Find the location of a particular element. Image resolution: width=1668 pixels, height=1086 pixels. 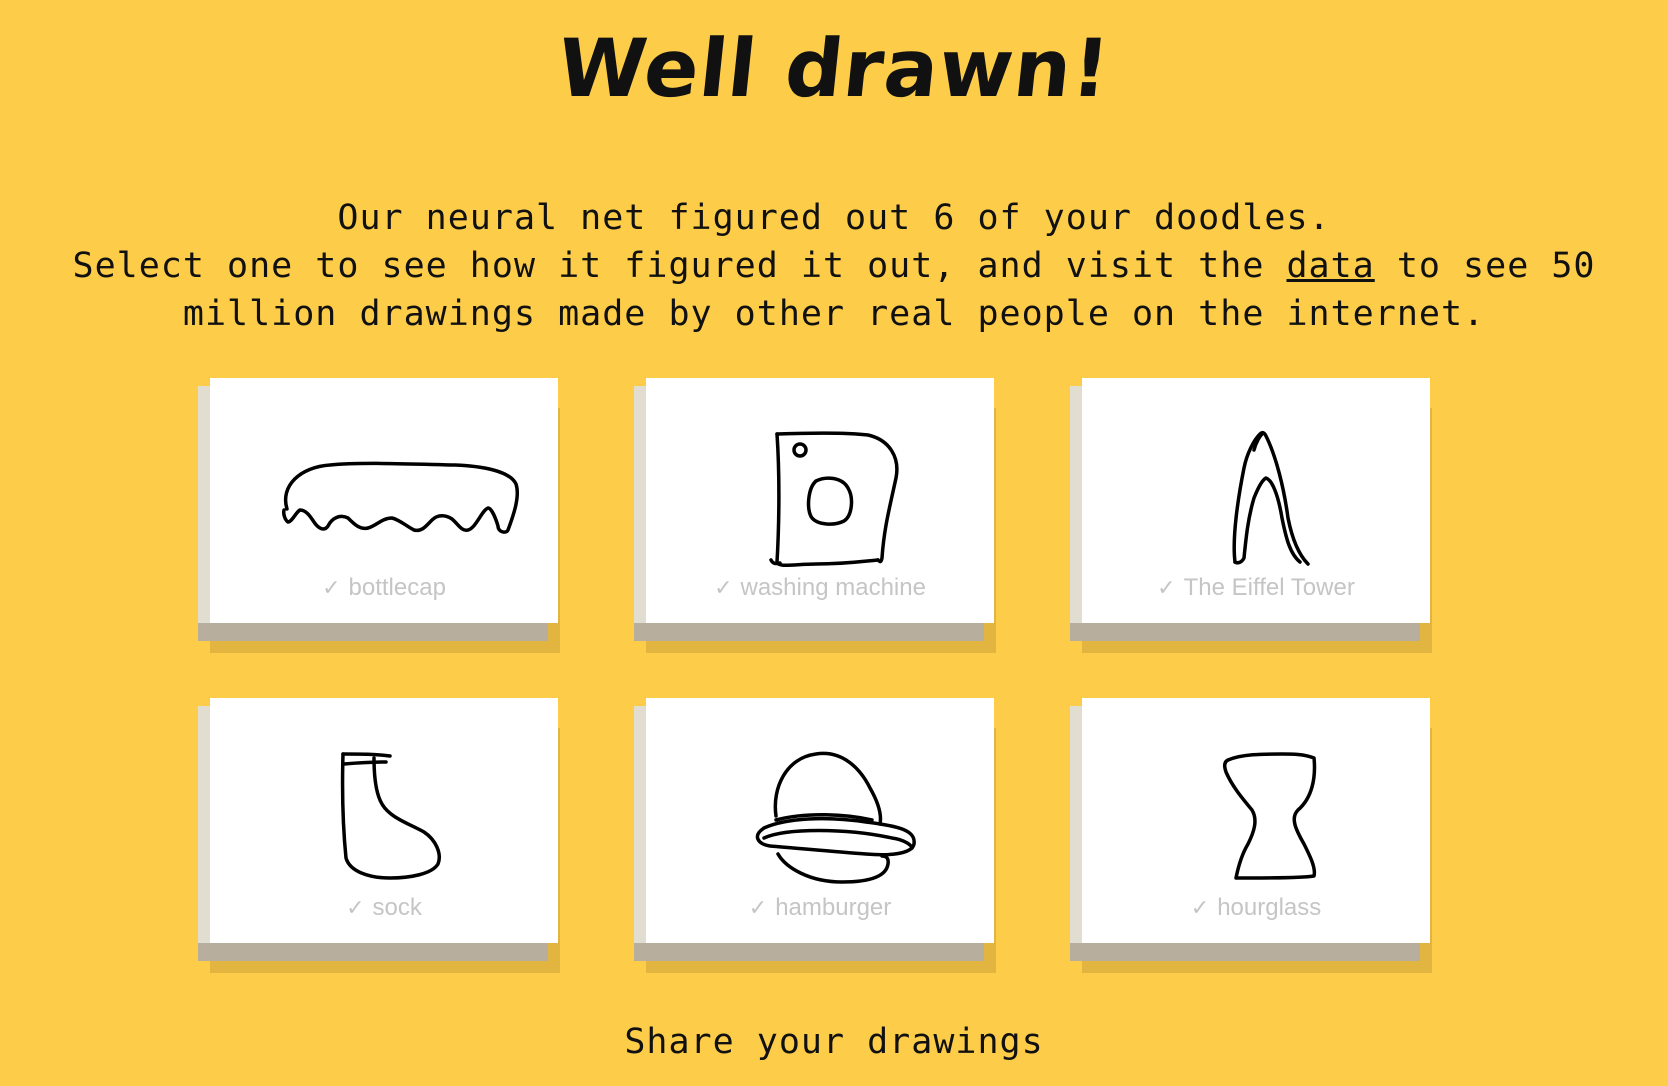

doodle-card-eiffel-tower: ✓ The Eiffel Tower is located at coordinates (1251, 515).